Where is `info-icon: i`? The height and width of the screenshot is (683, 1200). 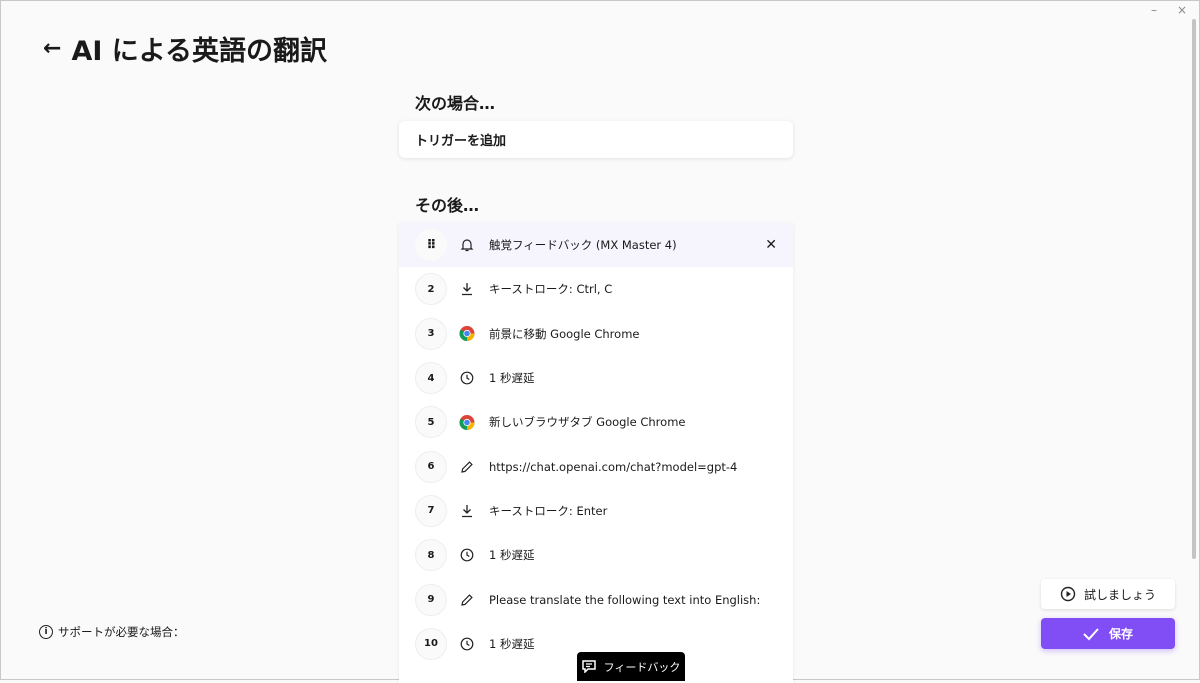
info-icon: i is located at coordinates (46, 632).